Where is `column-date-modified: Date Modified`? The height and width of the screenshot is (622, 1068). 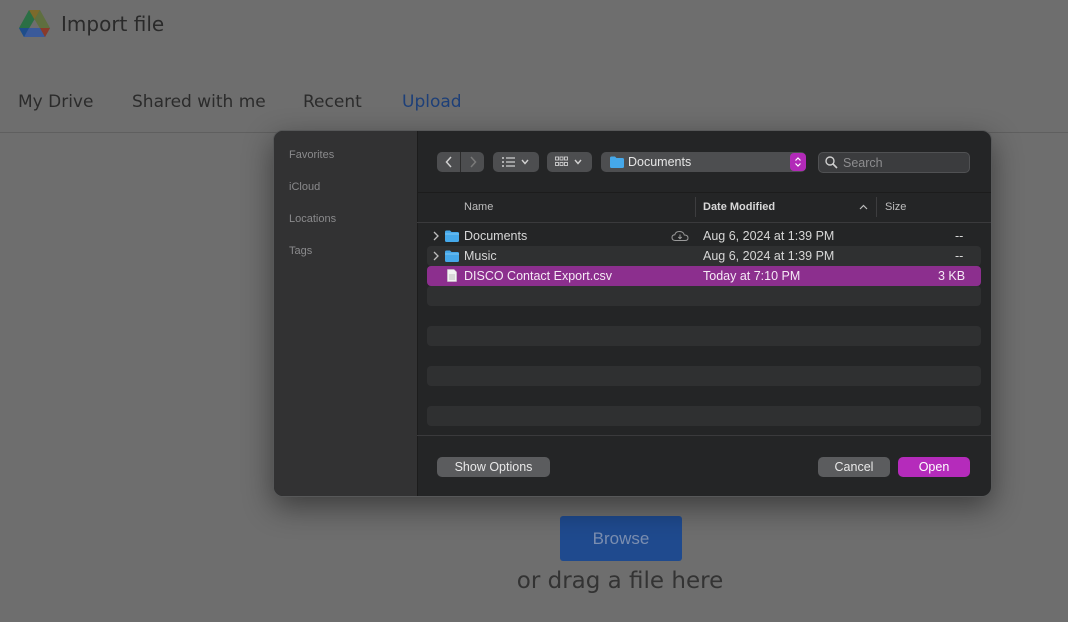 column-date-modified: Date Modified is located at coordinates (739, 207).